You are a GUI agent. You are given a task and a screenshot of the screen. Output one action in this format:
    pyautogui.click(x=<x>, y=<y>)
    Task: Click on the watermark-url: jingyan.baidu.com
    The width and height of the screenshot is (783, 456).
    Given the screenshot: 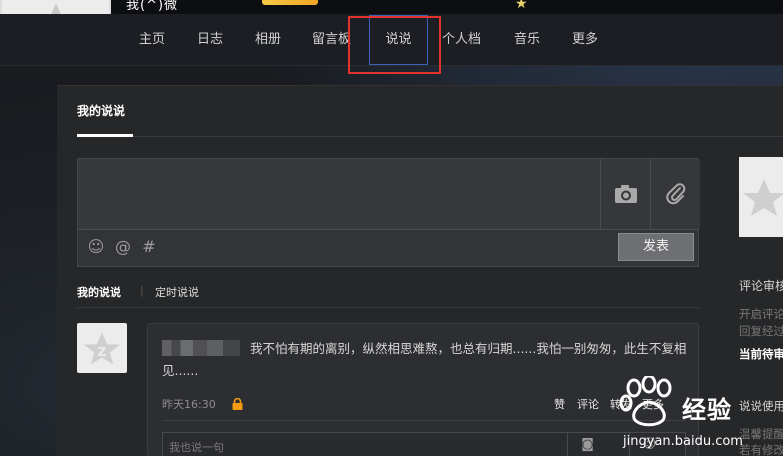 What is the action you would take?
    pyautogui.click(x=683, y=441)
    